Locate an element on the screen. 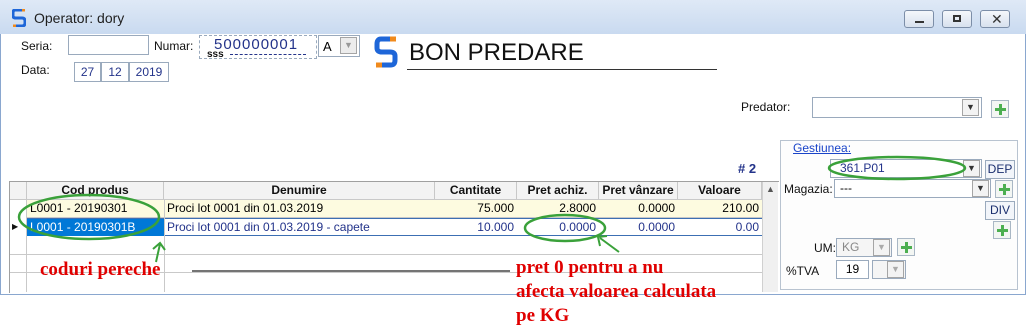 The width and height of the screenshot is (1028, 329). annotation-ellipse-codes is located at coordinates (89, 217).